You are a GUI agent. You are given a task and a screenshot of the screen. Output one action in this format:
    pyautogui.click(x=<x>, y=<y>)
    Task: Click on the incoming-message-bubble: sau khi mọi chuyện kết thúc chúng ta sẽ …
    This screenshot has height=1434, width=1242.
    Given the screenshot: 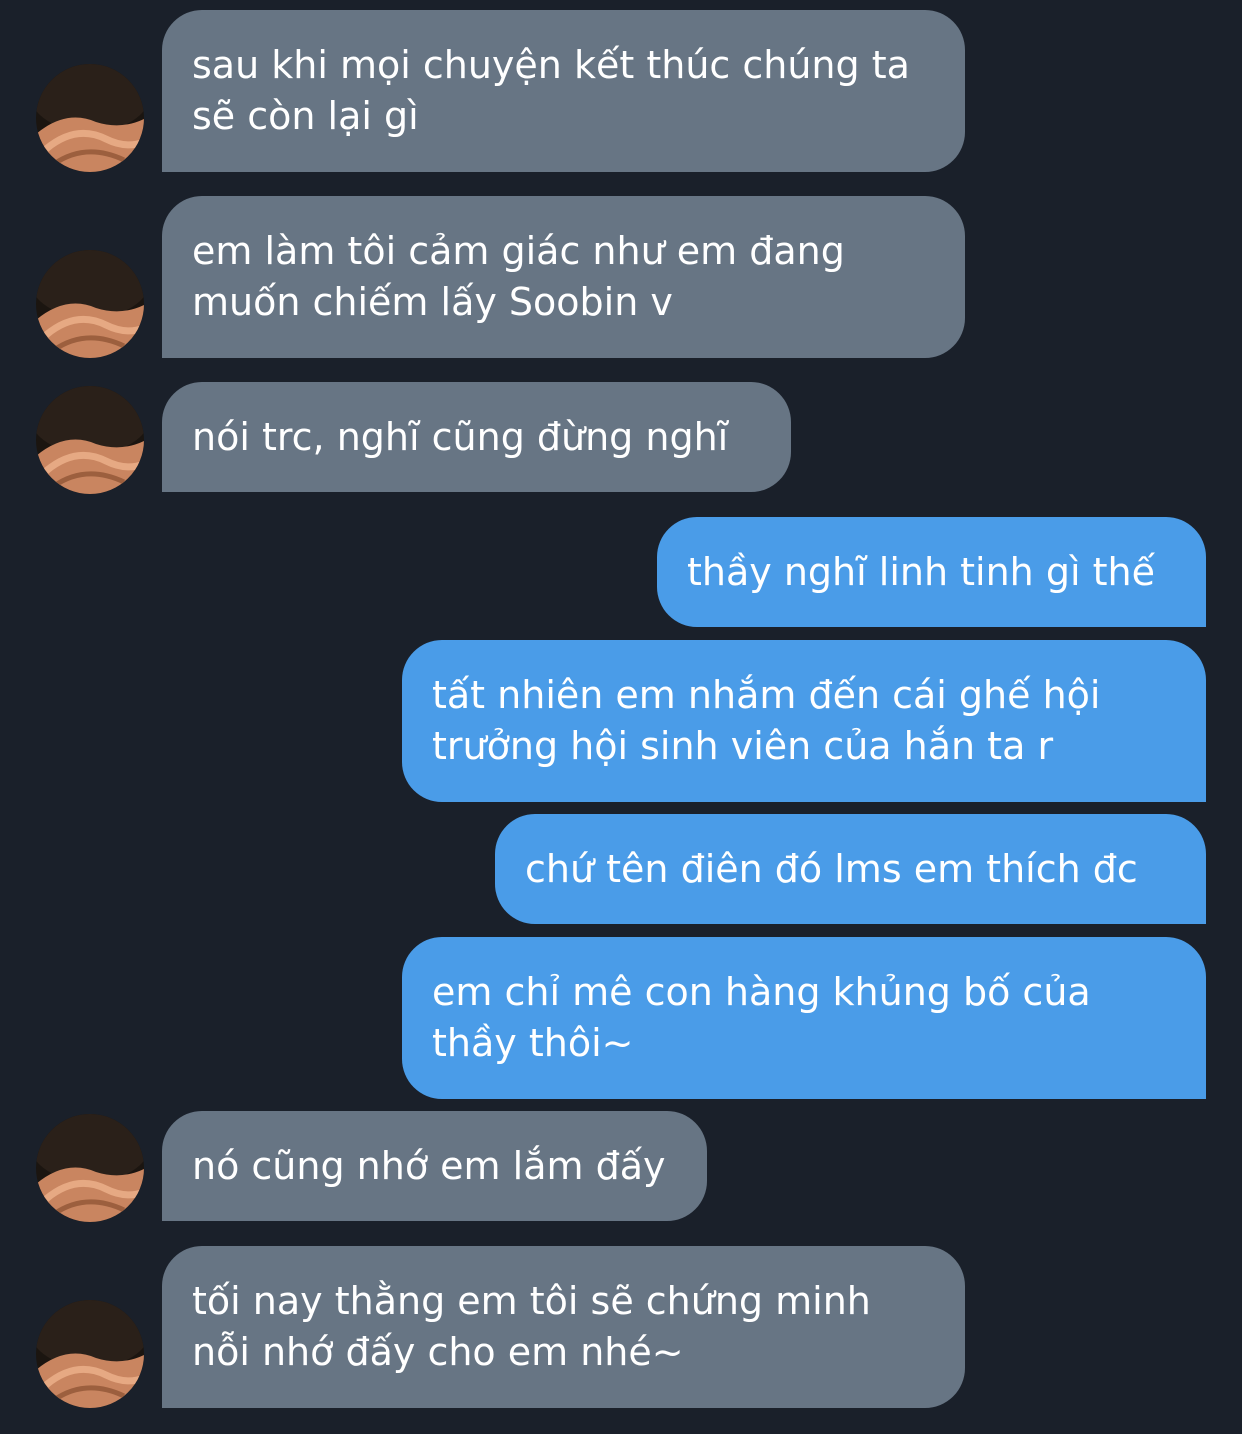 What is the action you would take?
    pyautogui.click(x=563, y=91)
    